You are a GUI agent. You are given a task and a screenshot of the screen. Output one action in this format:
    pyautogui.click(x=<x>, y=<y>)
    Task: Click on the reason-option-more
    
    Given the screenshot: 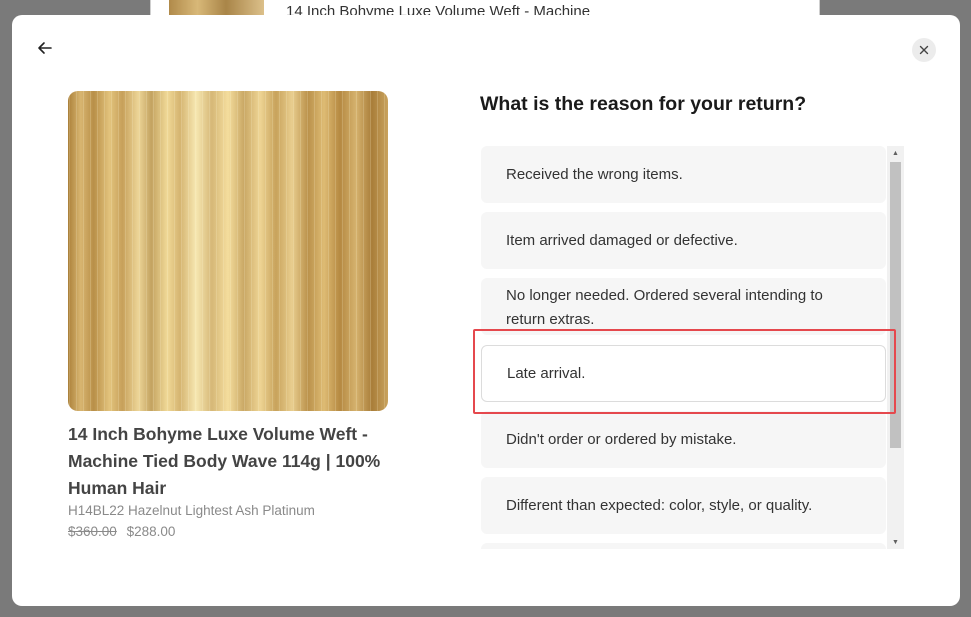 What is the action you would take?
    pyautogui.click(x=683, y=546)
    